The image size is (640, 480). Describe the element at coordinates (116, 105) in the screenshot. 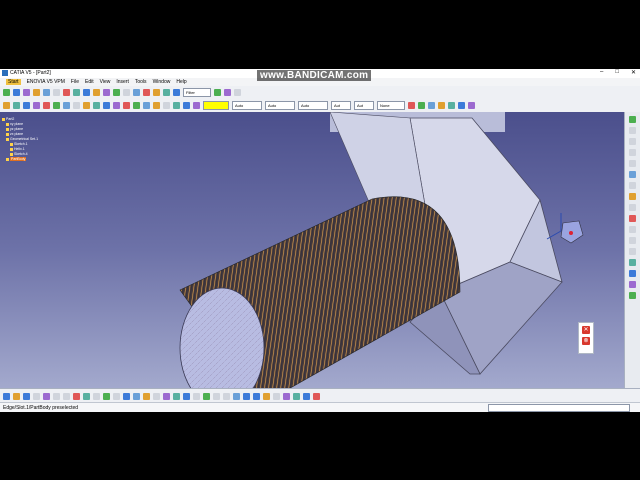

I see `wireframe-icon` at that location.